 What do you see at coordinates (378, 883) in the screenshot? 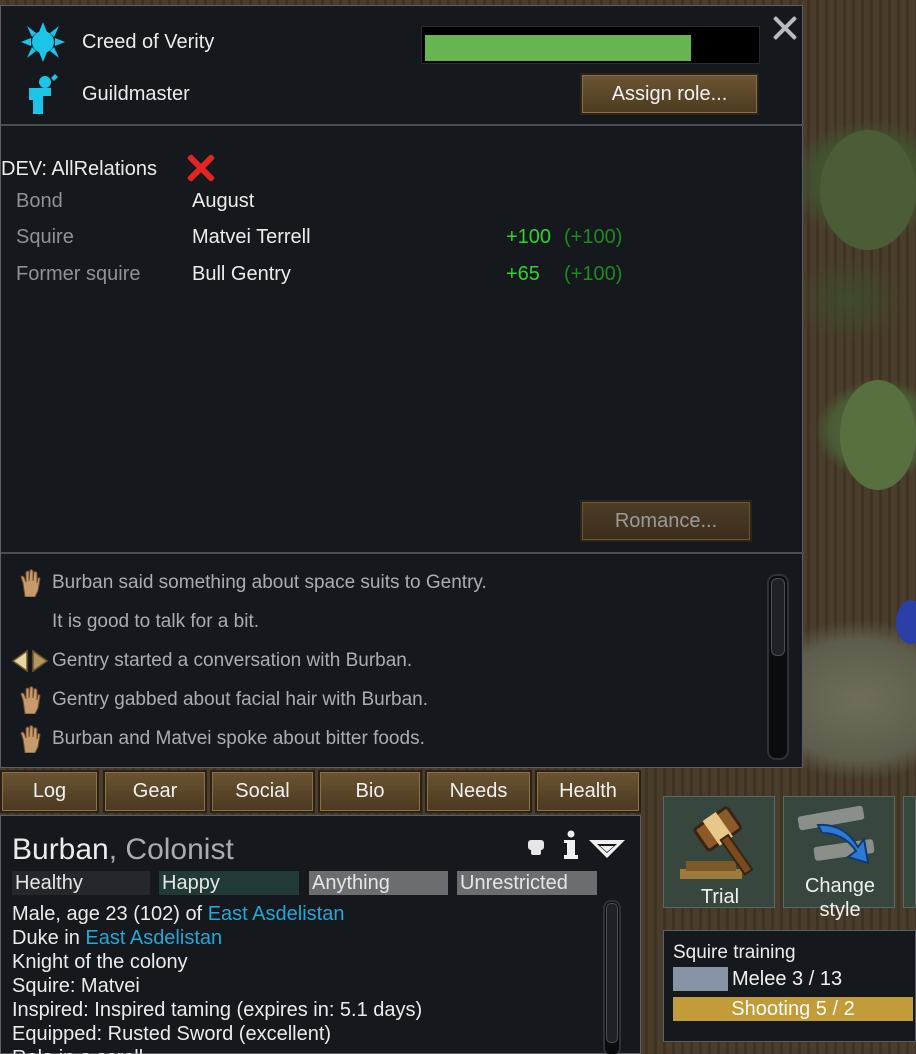
I see `status-food-restriction: Anything` at bounding box center [378, 883].